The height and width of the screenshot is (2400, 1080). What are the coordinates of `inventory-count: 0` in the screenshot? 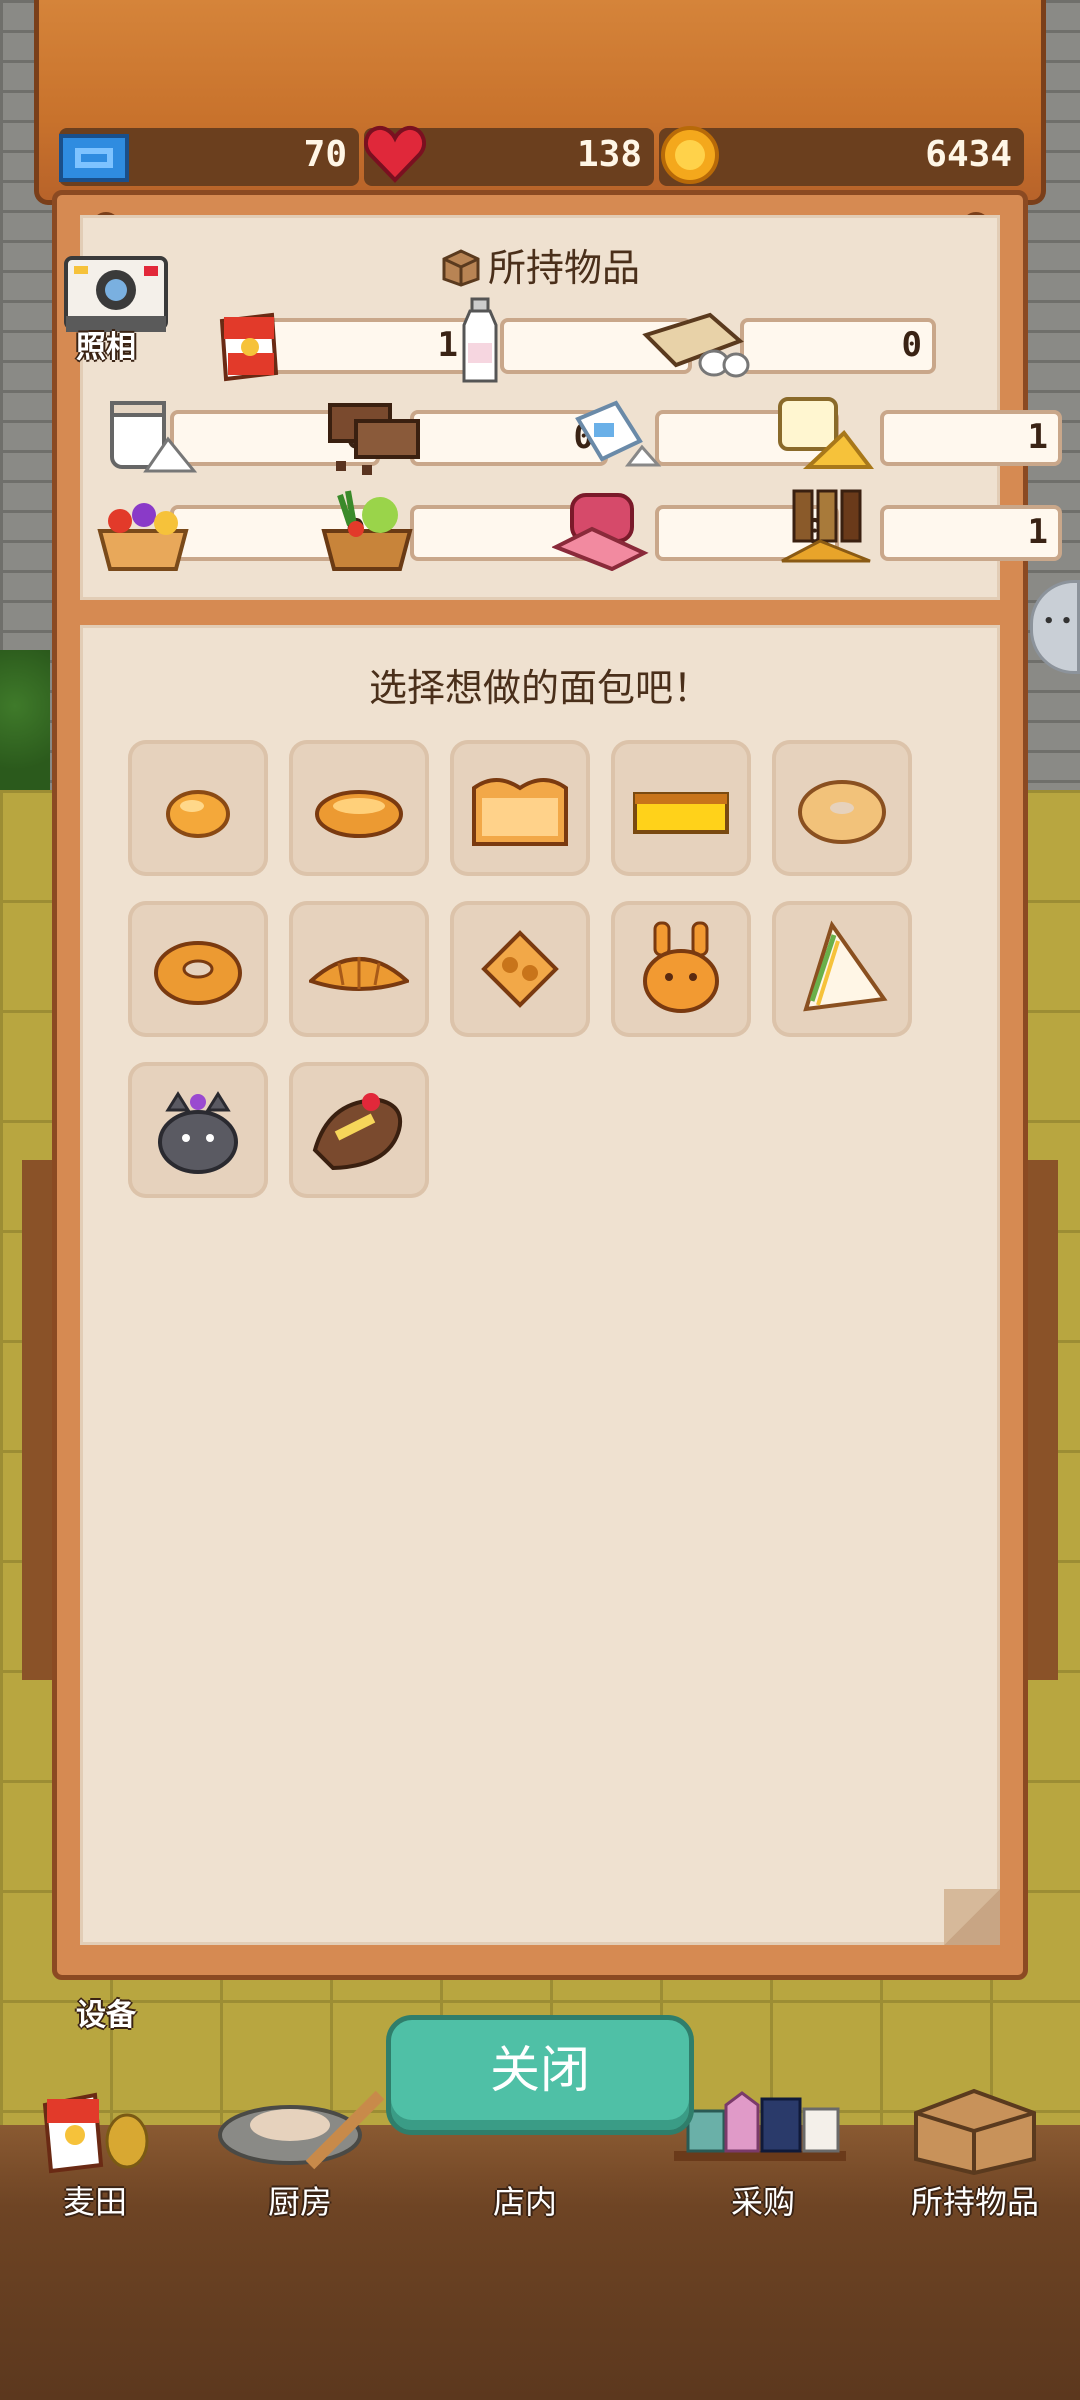 It's located at (911, 345).